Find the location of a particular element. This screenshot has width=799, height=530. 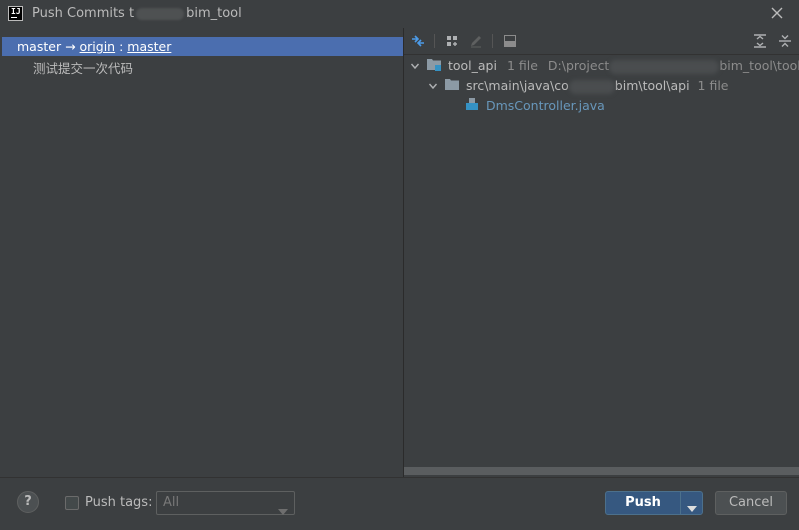

module-path-suffix: bim_tool\tool_a is located at coordinates (759, 65).